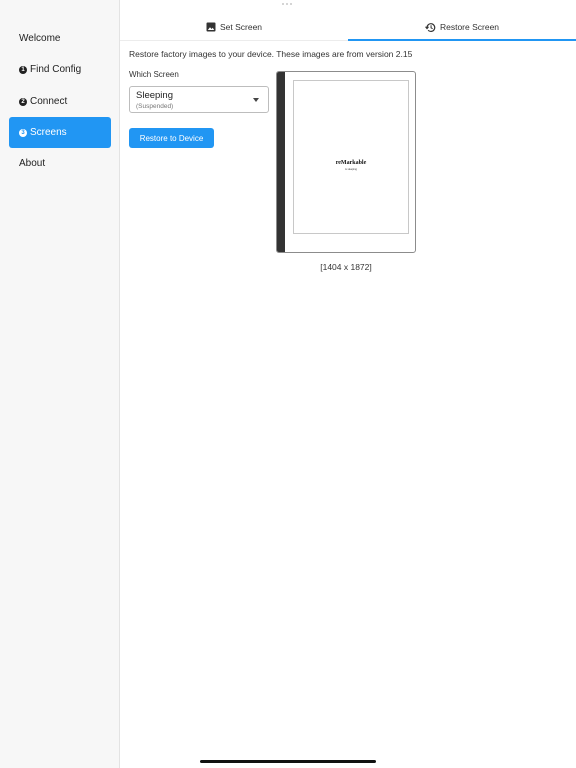 The width and height of the screenshot is (576, 768). I want to click on restore-to-device-button: Restore to Device, so click(171, 138).